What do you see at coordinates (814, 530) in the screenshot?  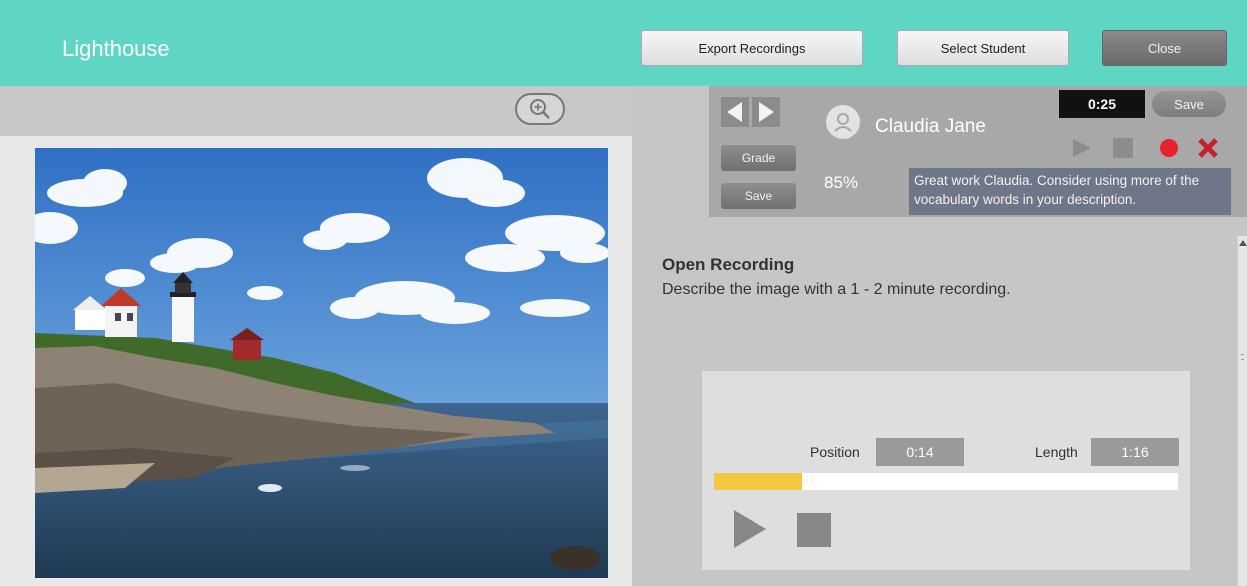 I see `player-stop-icon` at bounding box center [814, 530].